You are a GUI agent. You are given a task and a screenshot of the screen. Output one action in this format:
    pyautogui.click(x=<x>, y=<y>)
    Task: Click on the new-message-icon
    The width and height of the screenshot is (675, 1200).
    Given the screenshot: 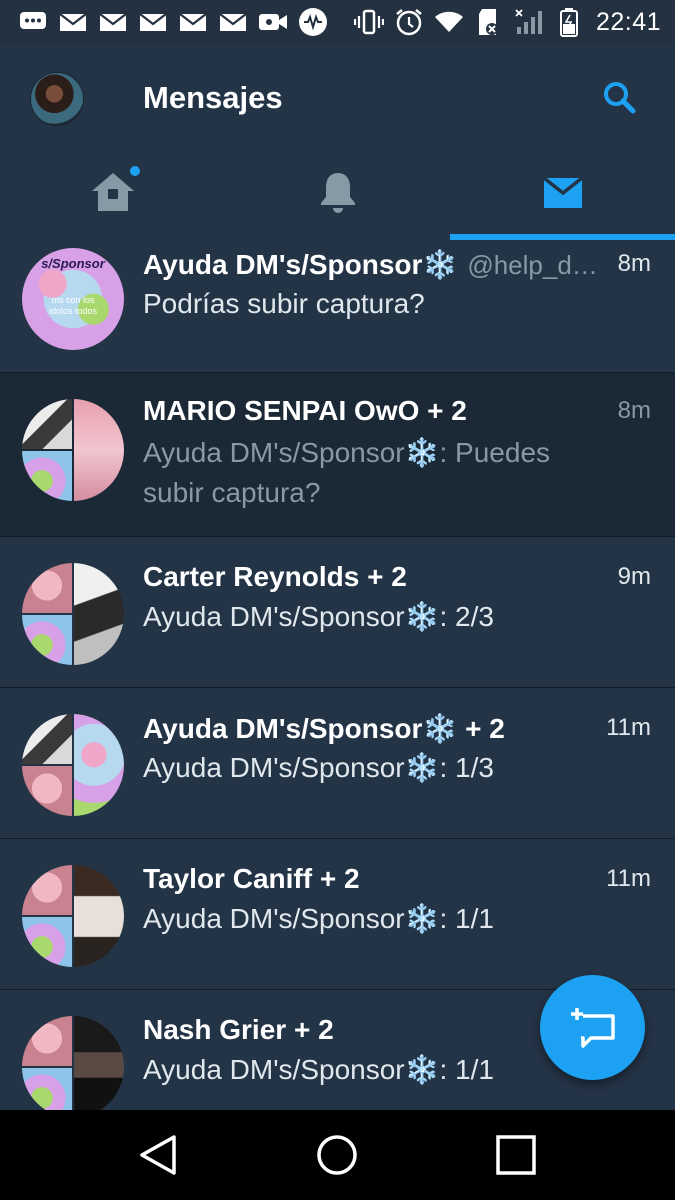 What is the action you would take?
    pyautogui.click(x=592, y=1027)
    